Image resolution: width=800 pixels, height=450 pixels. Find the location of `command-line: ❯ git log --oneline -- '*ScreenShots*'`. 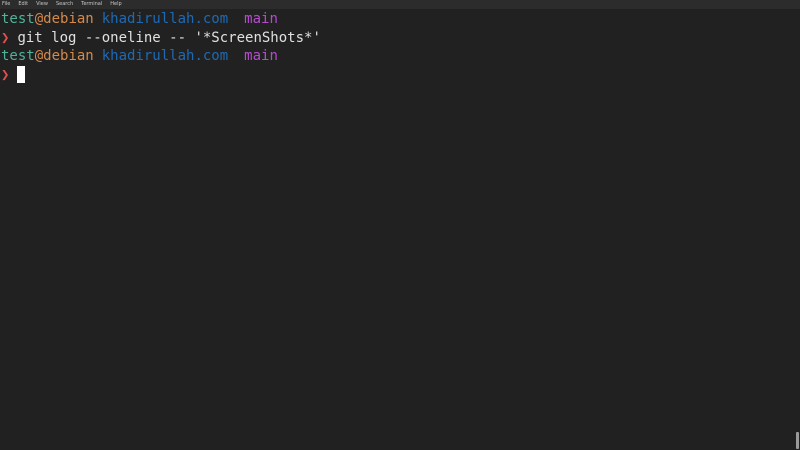

command-line: ❯ git log --oneline -- '*ScreenShots*' is located at coordinates (396, 38).